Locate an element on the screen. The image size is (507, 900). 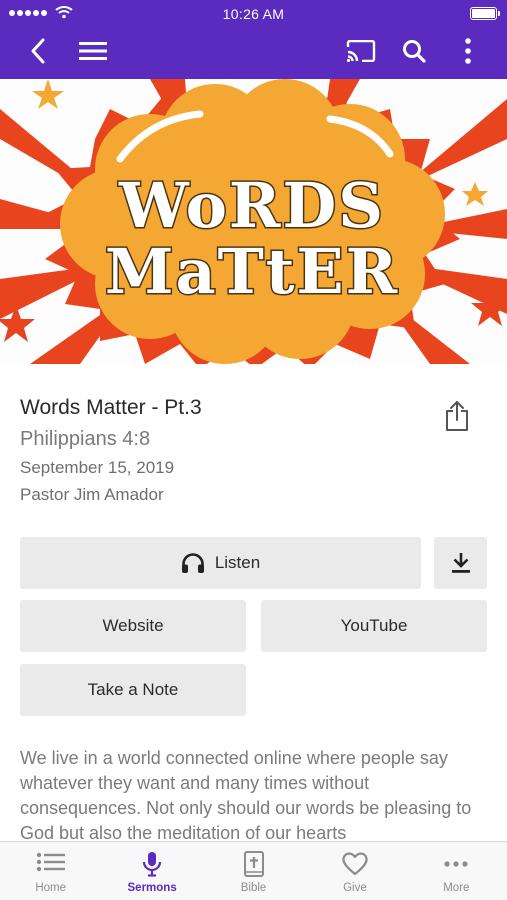
tab-sermons: Sermons is located at coordinates (151, 871).